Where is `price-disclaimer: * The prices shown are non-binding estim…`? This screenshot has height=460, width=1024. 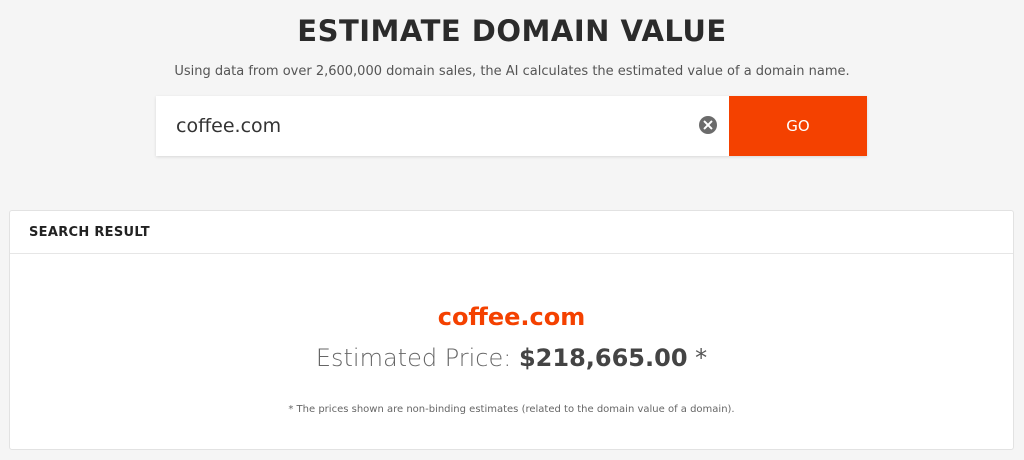
price-disclaimer: * The prices shown are non-binding estim… is located at coordinates (511, 409).